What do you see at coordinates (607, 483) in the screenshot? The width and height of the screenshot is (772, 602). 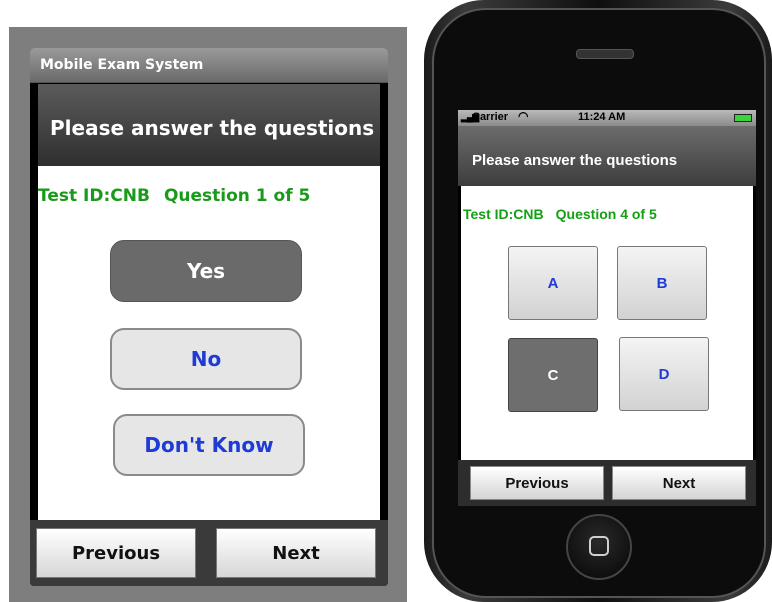 I see `iphone-nav-bar: Previous Next` at bounding box center [607, 483].